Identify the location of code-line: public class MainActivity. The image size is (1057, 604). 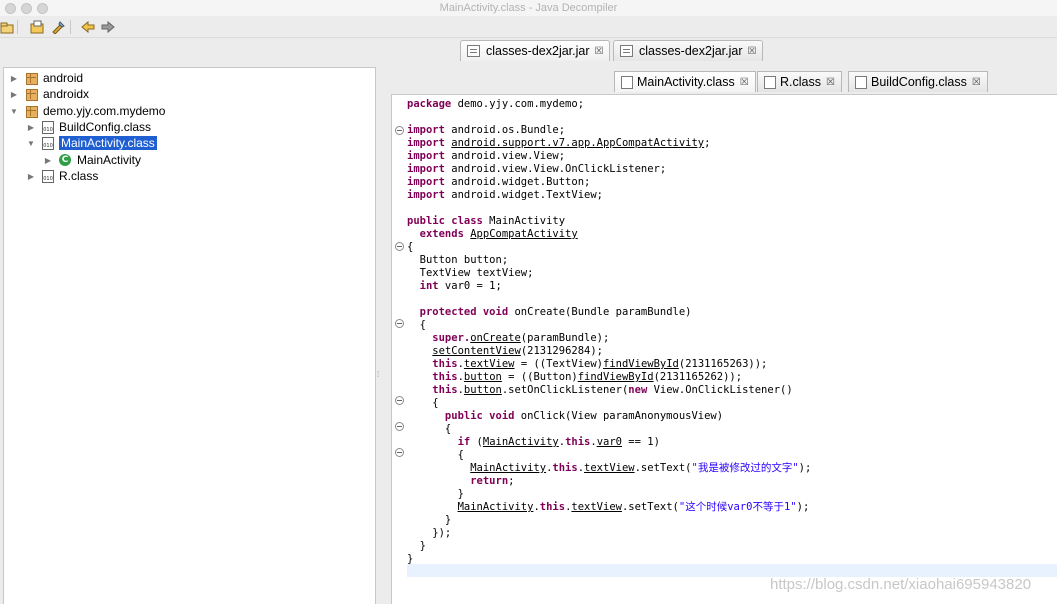
(486, 221).